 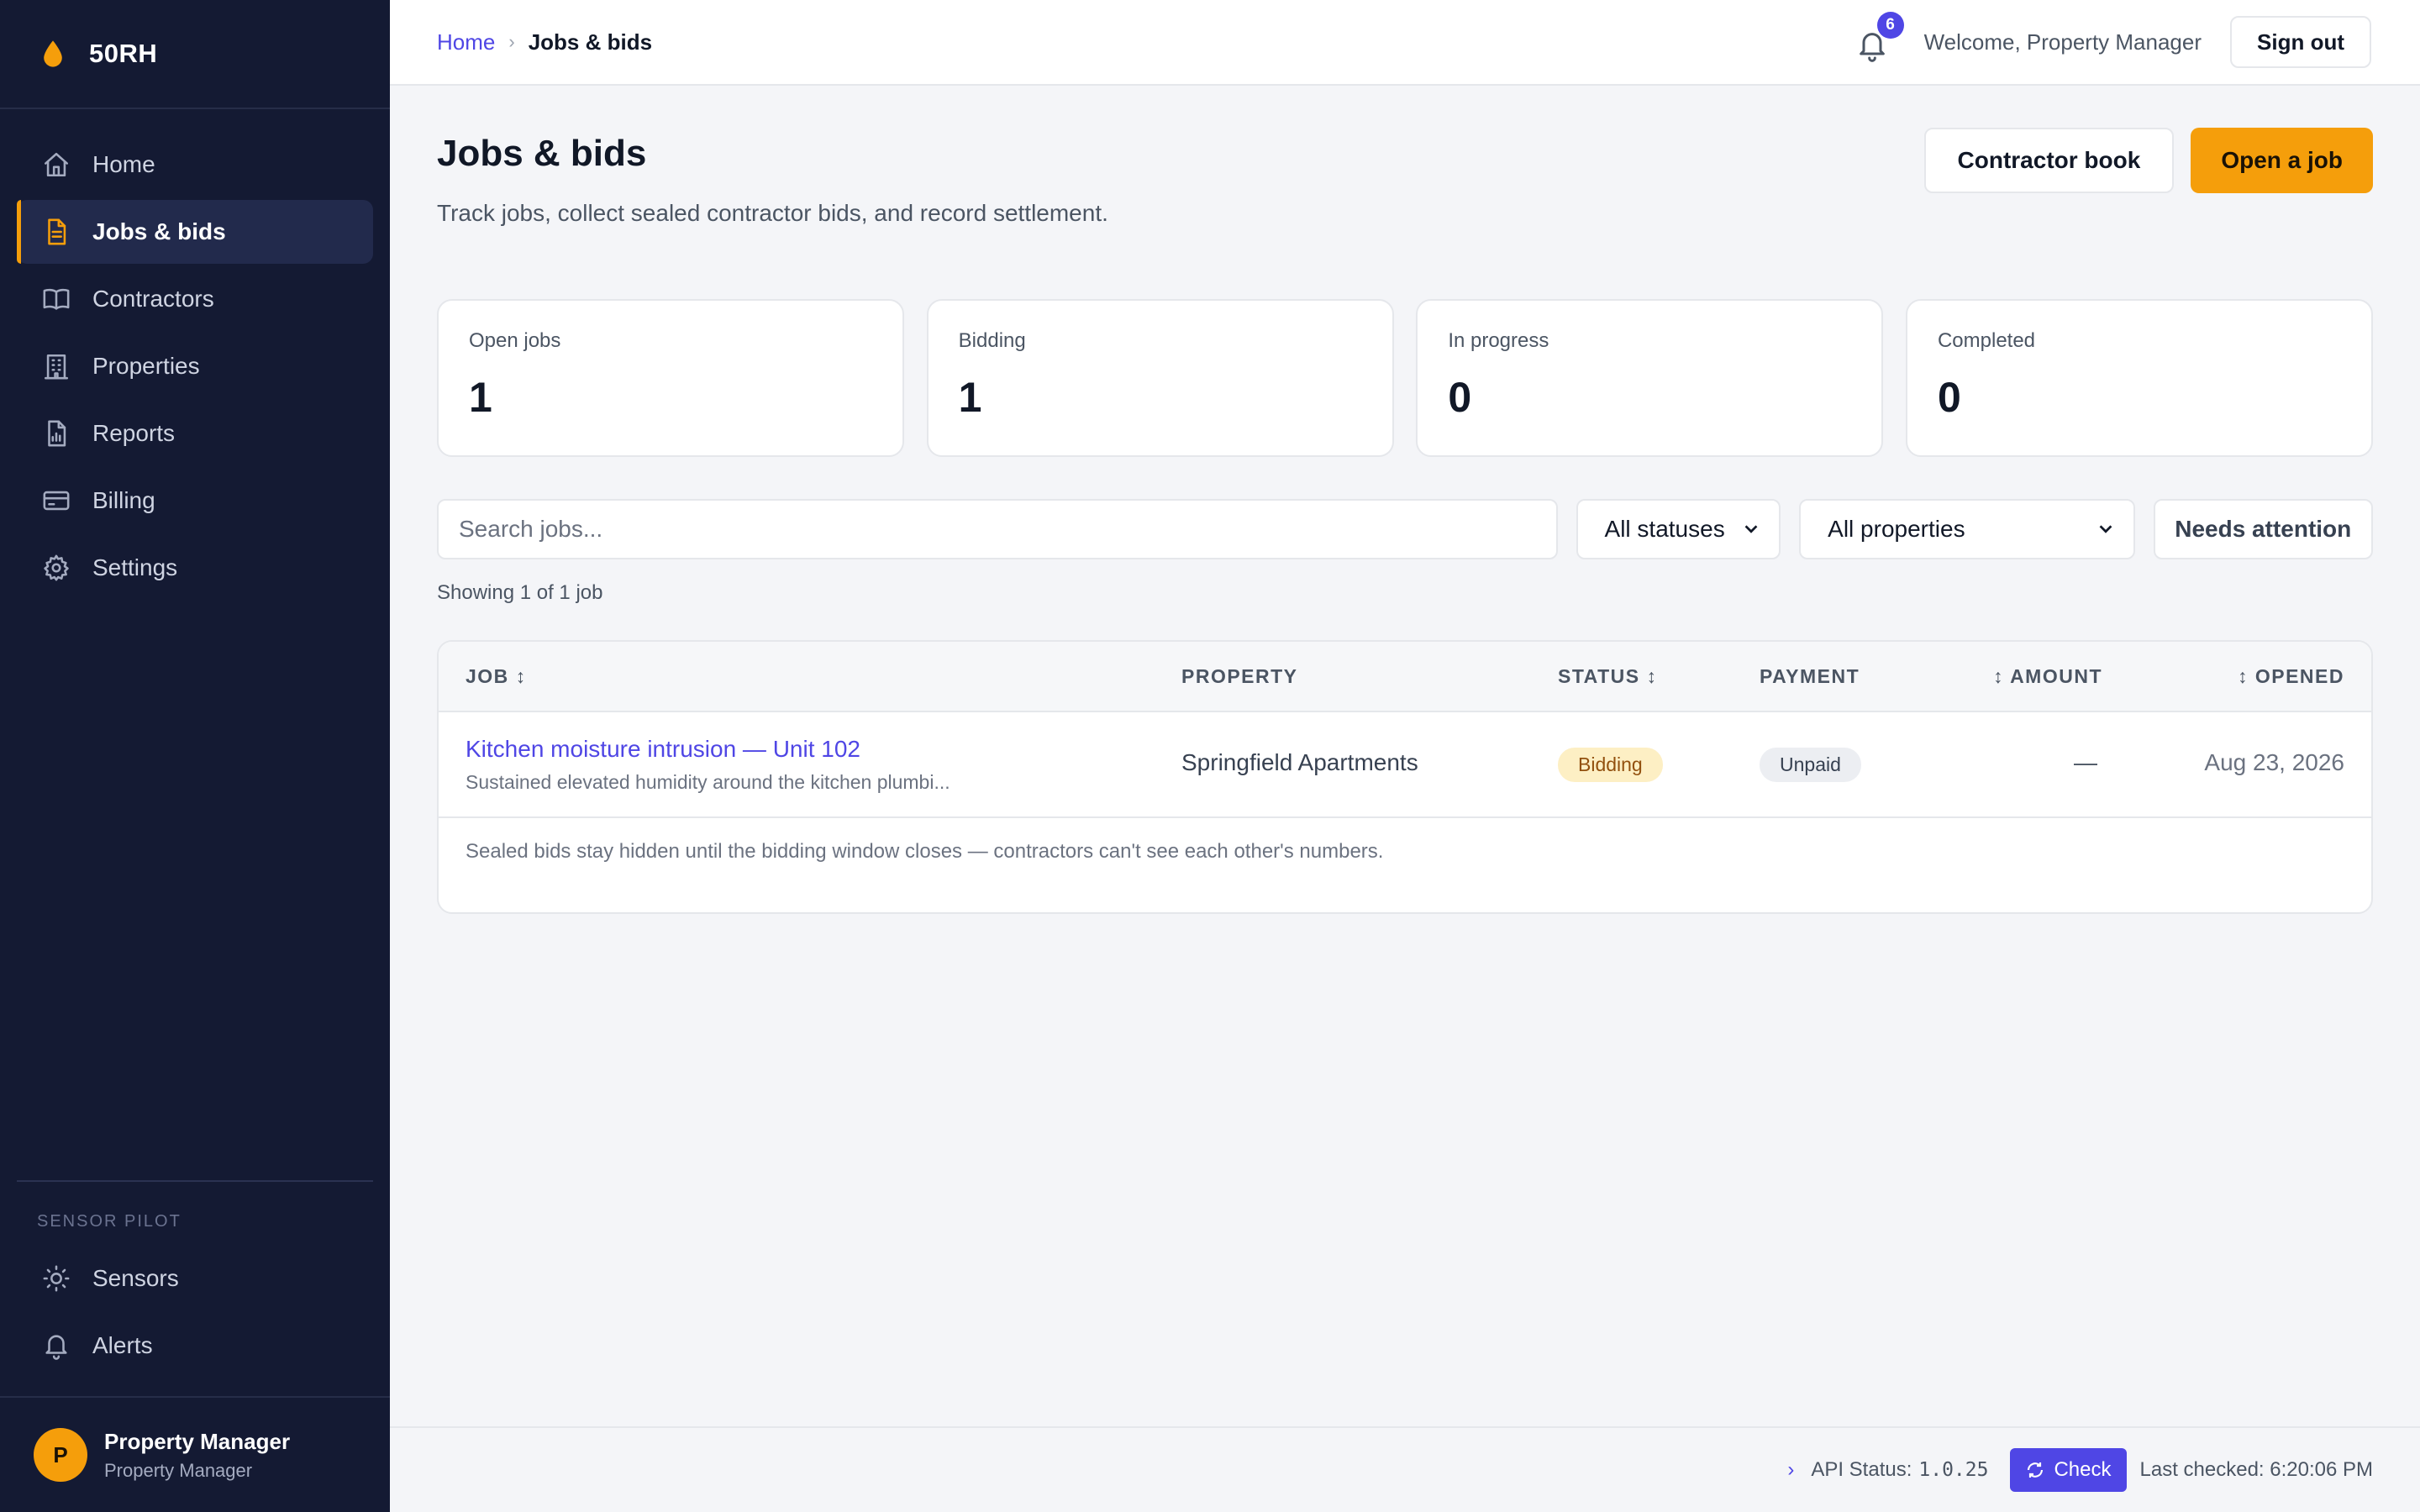 I want to click on building-icon, so click(x=56, y=367).